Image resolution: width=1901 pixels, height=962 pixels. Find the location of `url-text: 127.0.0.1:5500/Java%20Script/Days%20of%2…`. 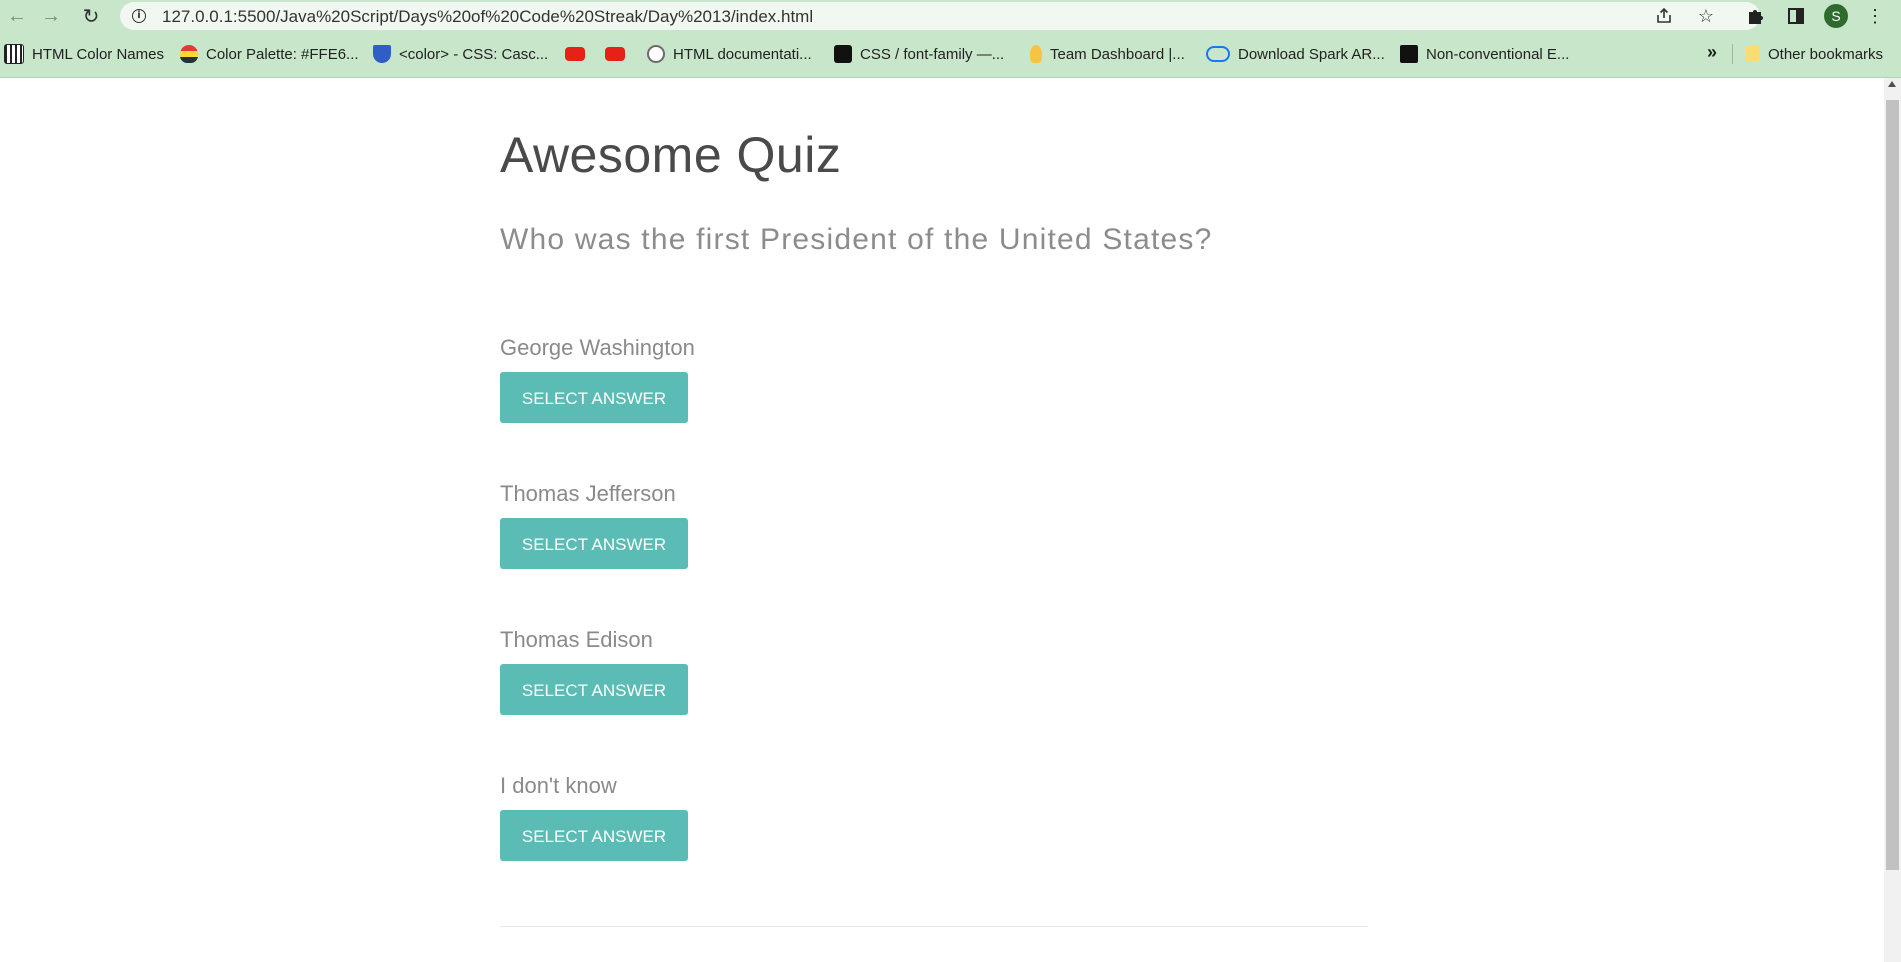

url-text: 127.0.0.1:5500/Java%20Script/Days%20of%2… is located at coordinates (487, 17).